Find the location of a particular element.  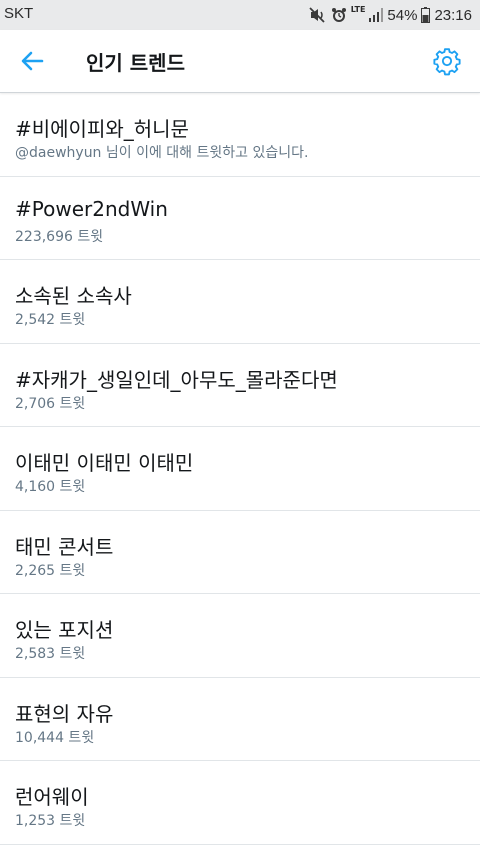

trend-name: #자캐가_생일인데_아무도_몰라준다면 is located at coordinates (176, 379).